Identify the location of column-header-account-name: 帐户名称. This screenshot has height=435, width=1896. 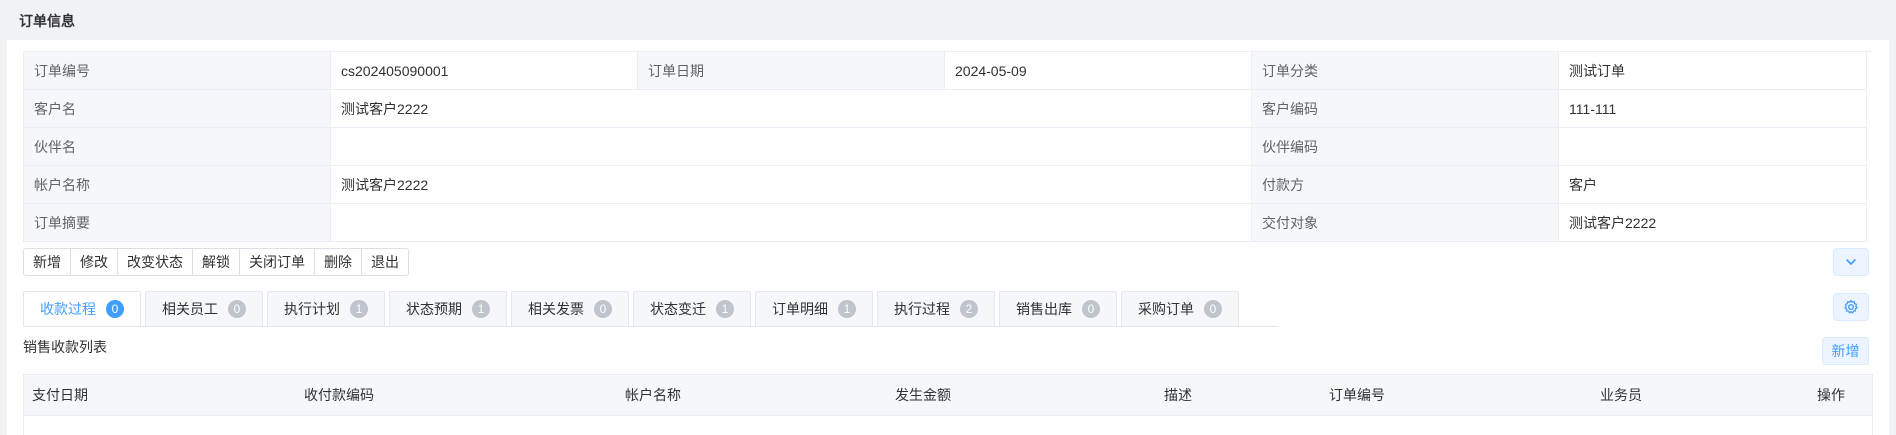
(653, 395).